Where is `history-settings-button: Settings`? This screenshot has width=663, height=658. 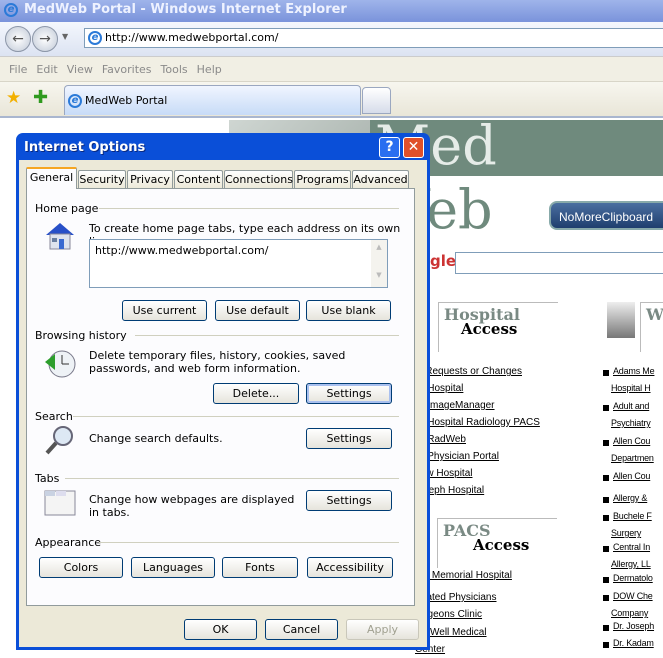 history-settings-button: Settings is located at coordinates (349, 393).